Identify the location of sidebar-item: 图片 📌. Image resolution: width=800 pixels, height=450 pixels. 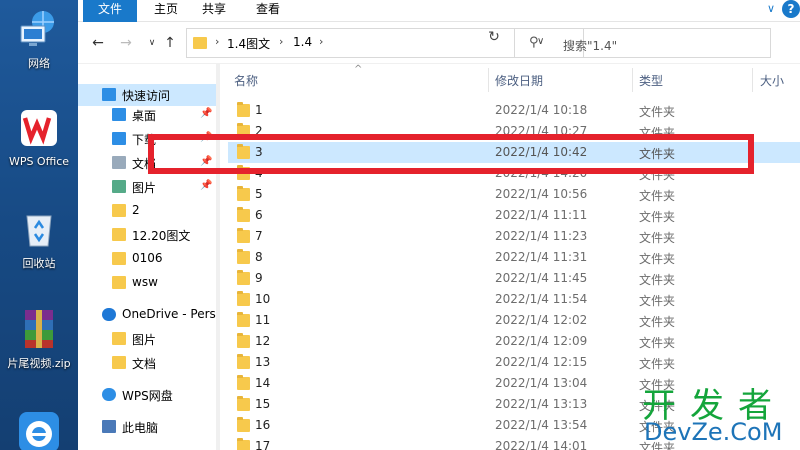
(147, 187).